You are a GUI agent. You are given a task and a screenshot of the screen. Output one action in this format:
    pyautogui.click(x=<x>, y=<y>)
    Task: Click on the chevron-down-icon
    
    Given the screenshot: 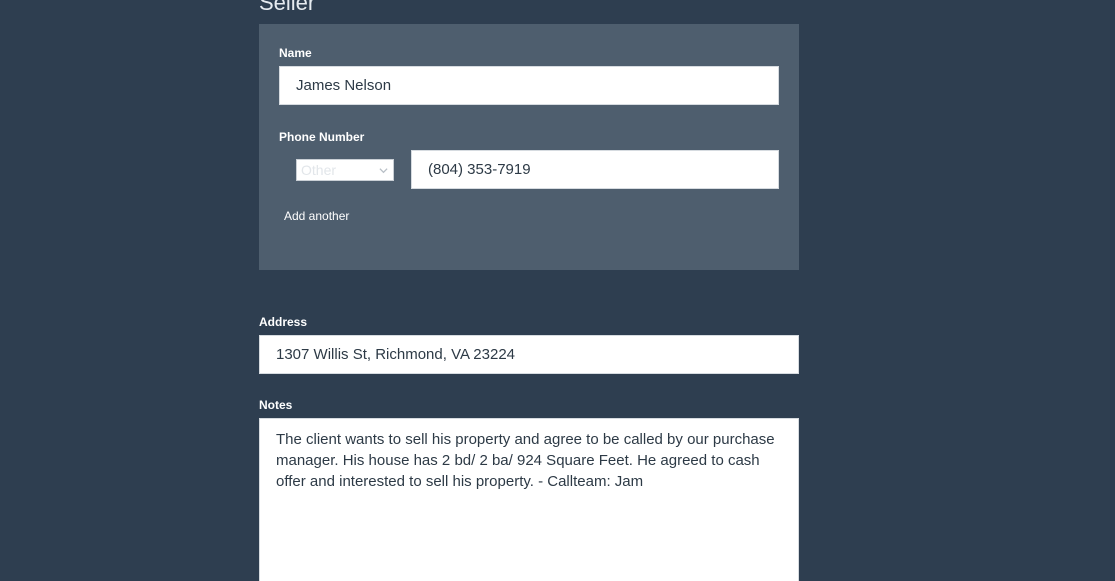 What is the action you would take?
    pyautogui.click(x=383, y=171)
    